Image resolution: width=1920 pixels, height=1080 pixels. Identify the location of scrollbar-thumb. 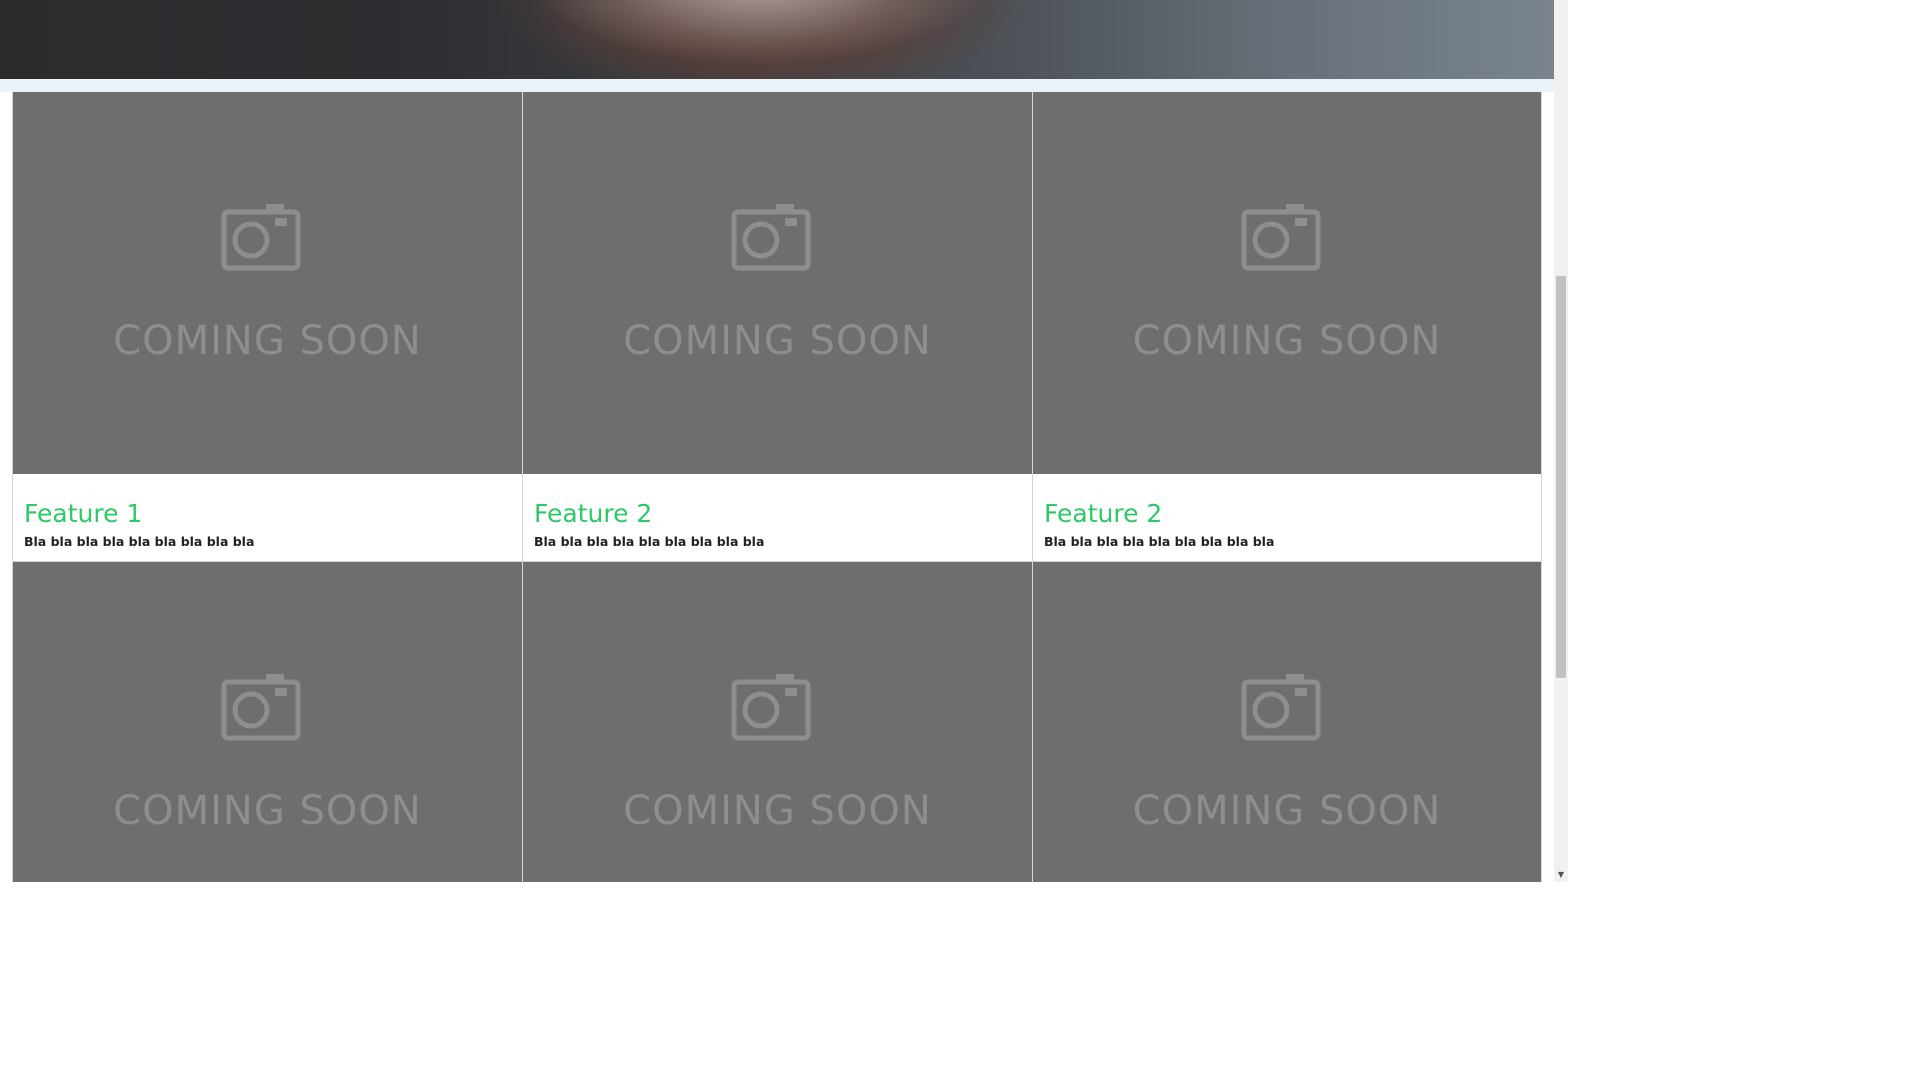
(1561, 477).